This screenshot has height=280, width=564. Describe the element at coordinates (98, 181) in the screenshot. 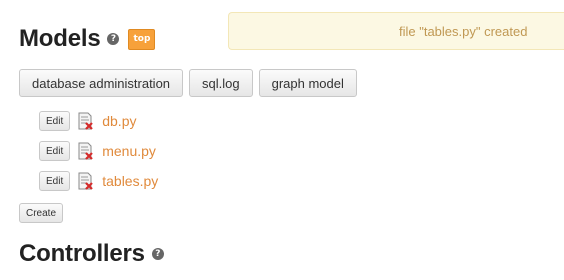

I see `list-item: Edit tables.py` at that location.